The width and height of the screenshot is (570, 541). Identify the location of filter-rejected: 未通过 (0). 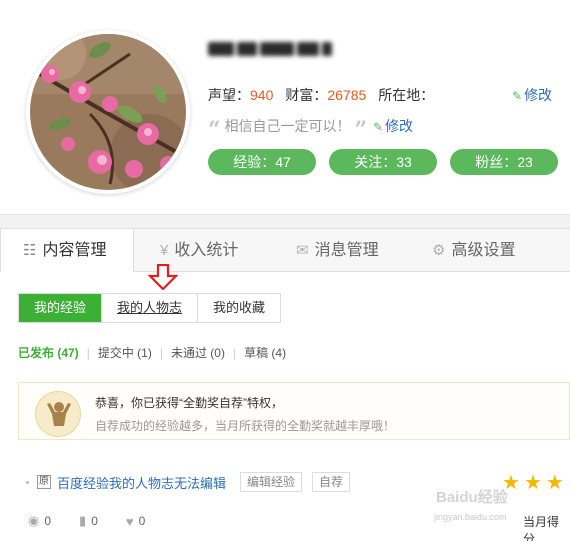
(198, 353).